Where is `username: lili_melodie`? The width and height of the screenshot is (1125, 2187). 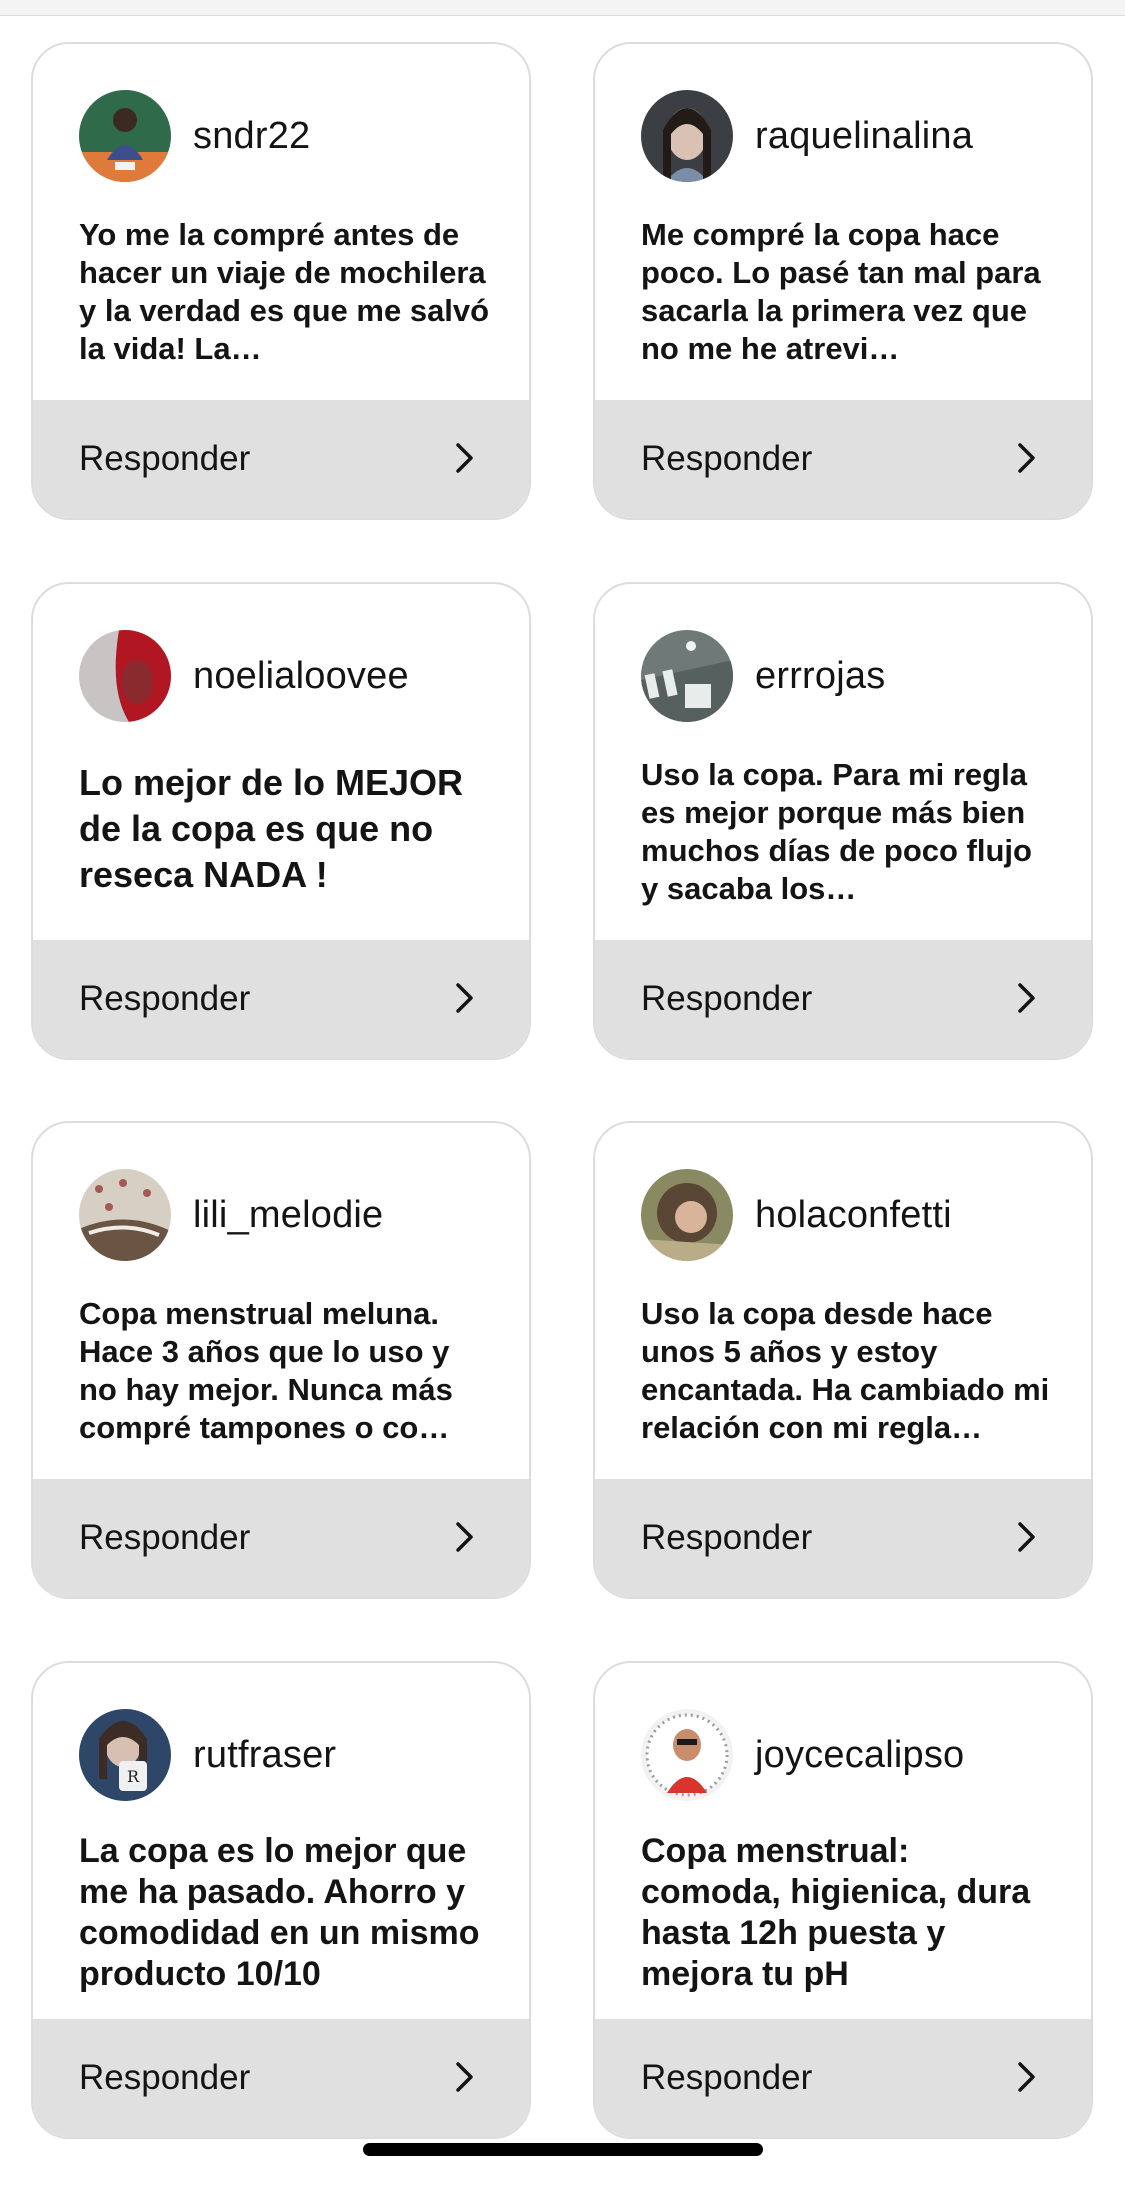
username: lili_melodie is located at coordinates (288, 1215).